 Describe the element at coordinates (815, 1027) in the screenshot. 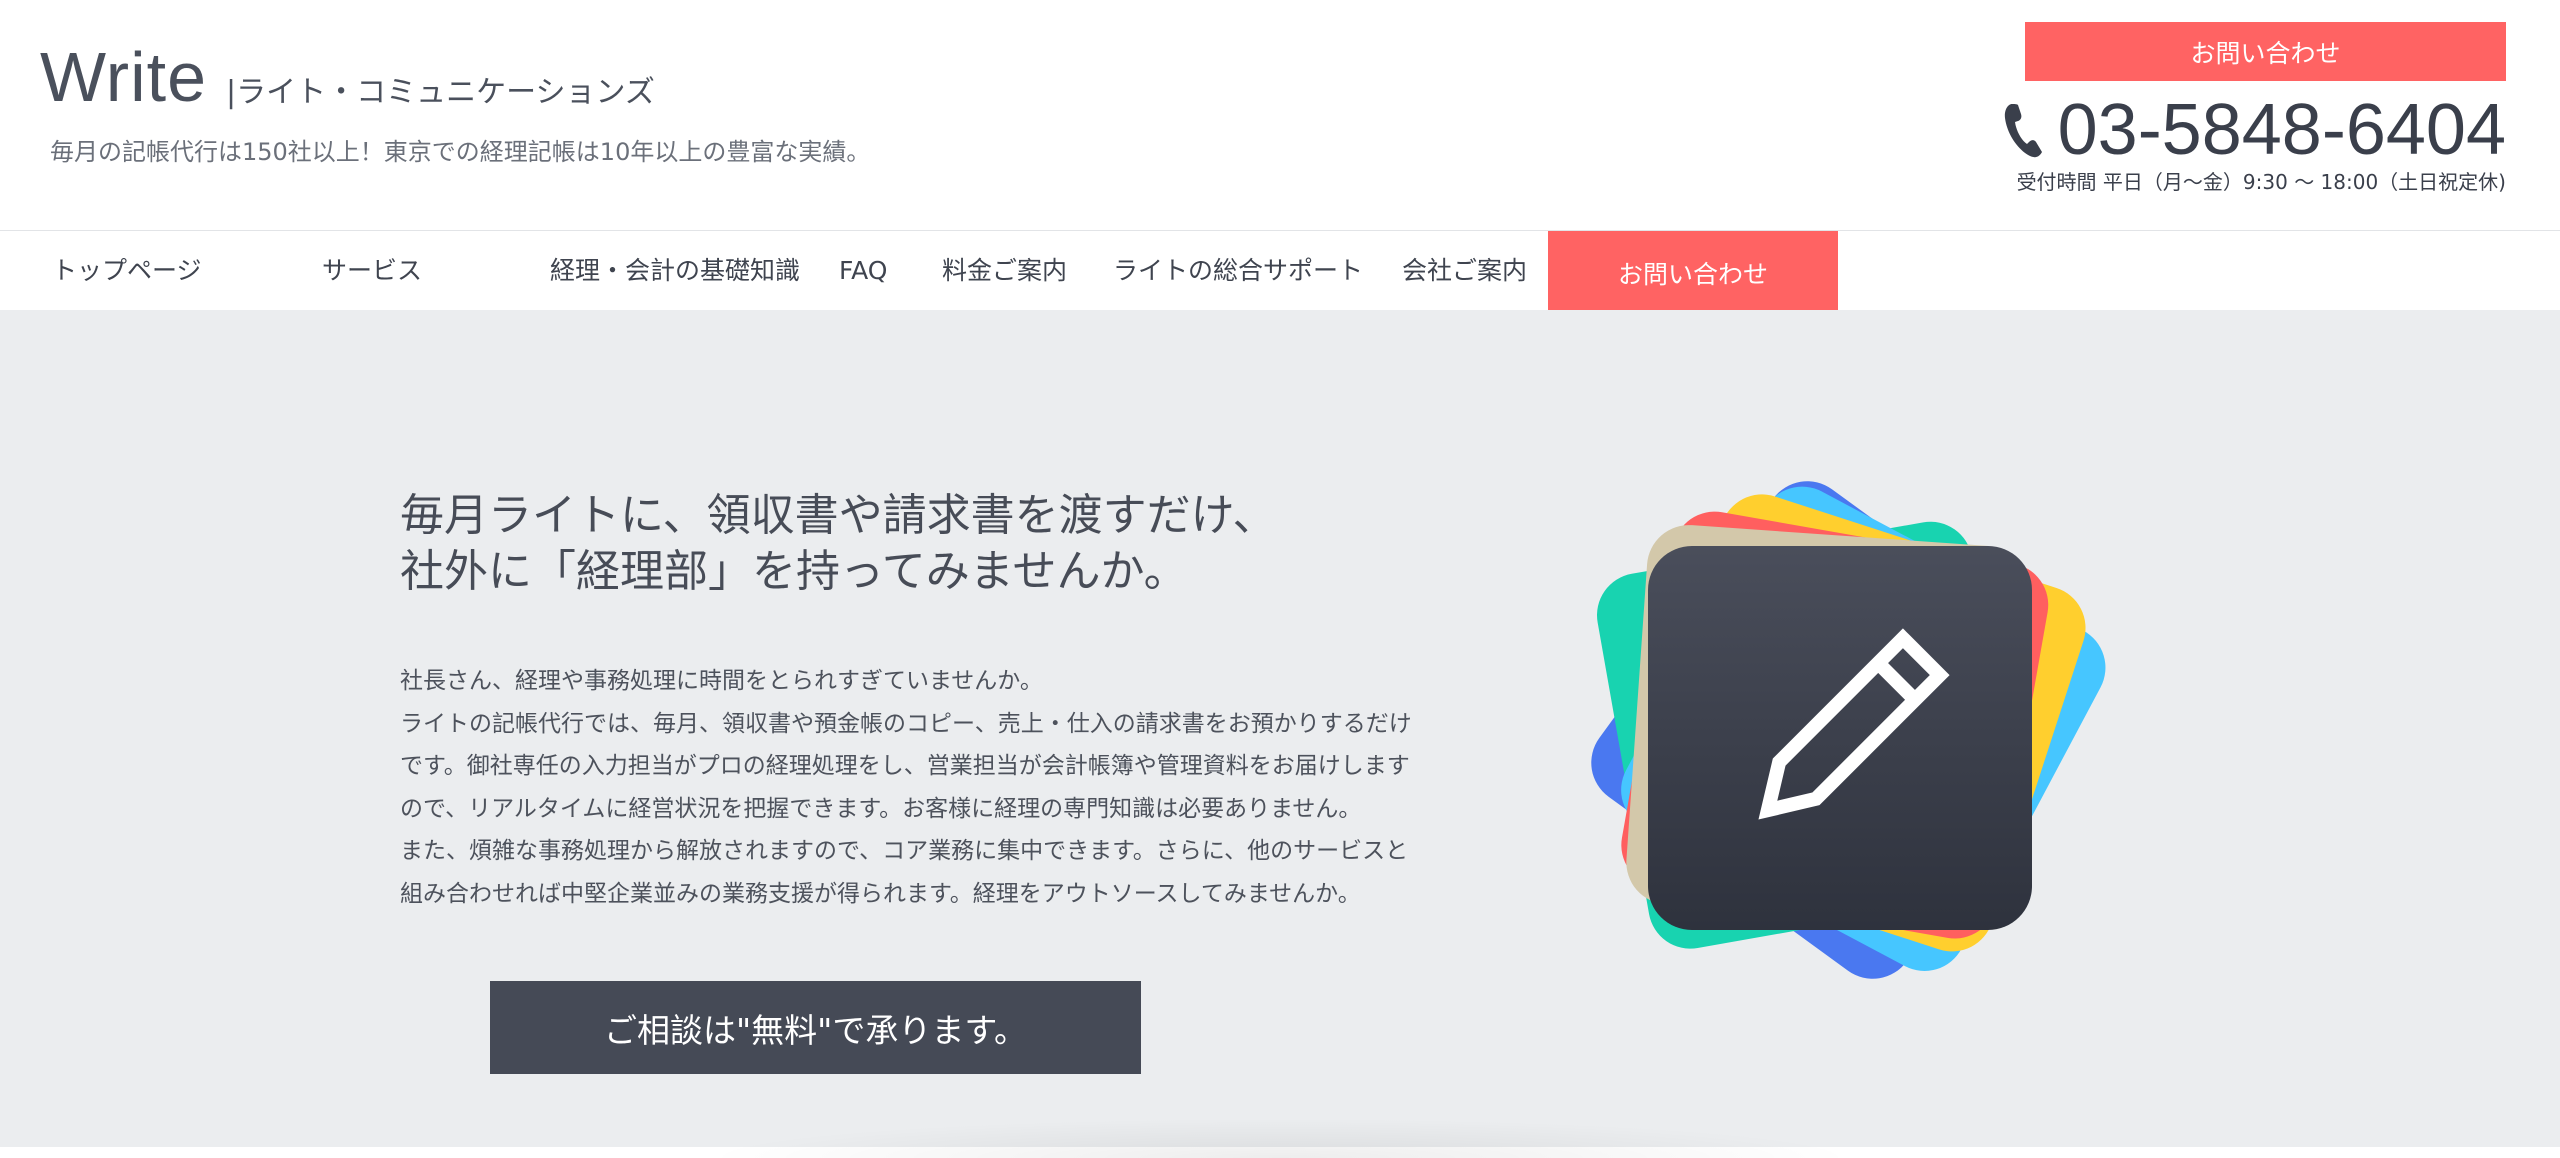

I see `free-consultation-button: ご相談は"無料"で承ります。` at that location.